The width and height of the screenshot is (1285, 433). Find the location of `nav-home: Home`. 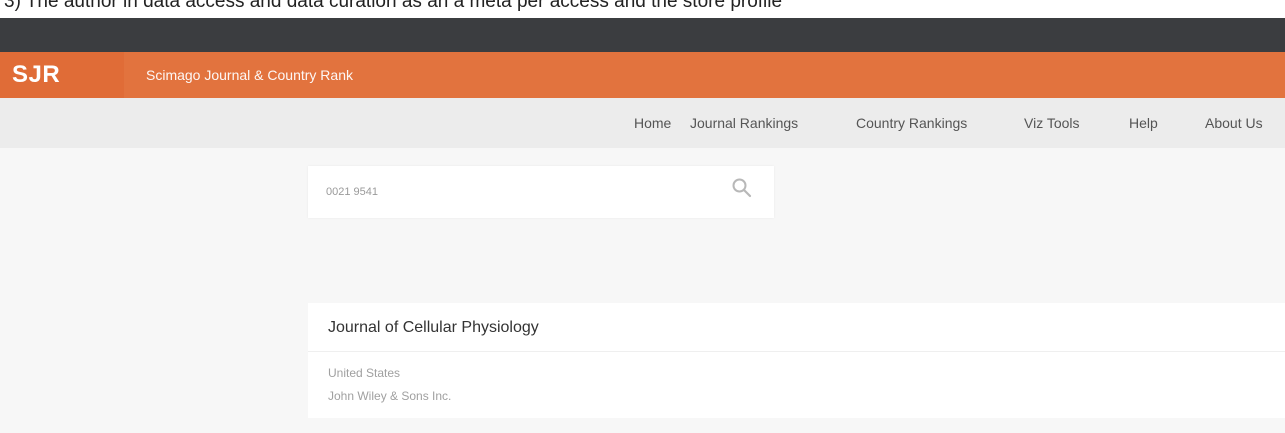

nav-home: Home is located at coordinates (652, 123).